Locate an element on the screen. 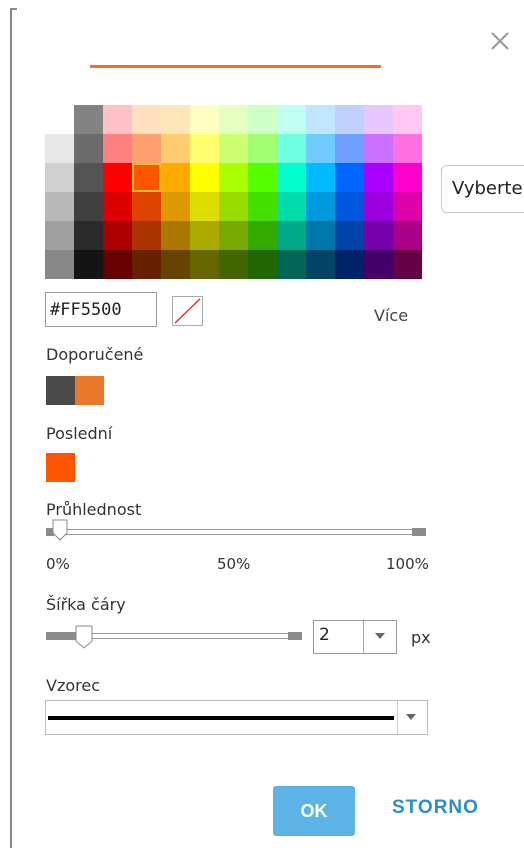 This screenshot has height=848, width=524. field-divider is located at coordinates (363, 637).